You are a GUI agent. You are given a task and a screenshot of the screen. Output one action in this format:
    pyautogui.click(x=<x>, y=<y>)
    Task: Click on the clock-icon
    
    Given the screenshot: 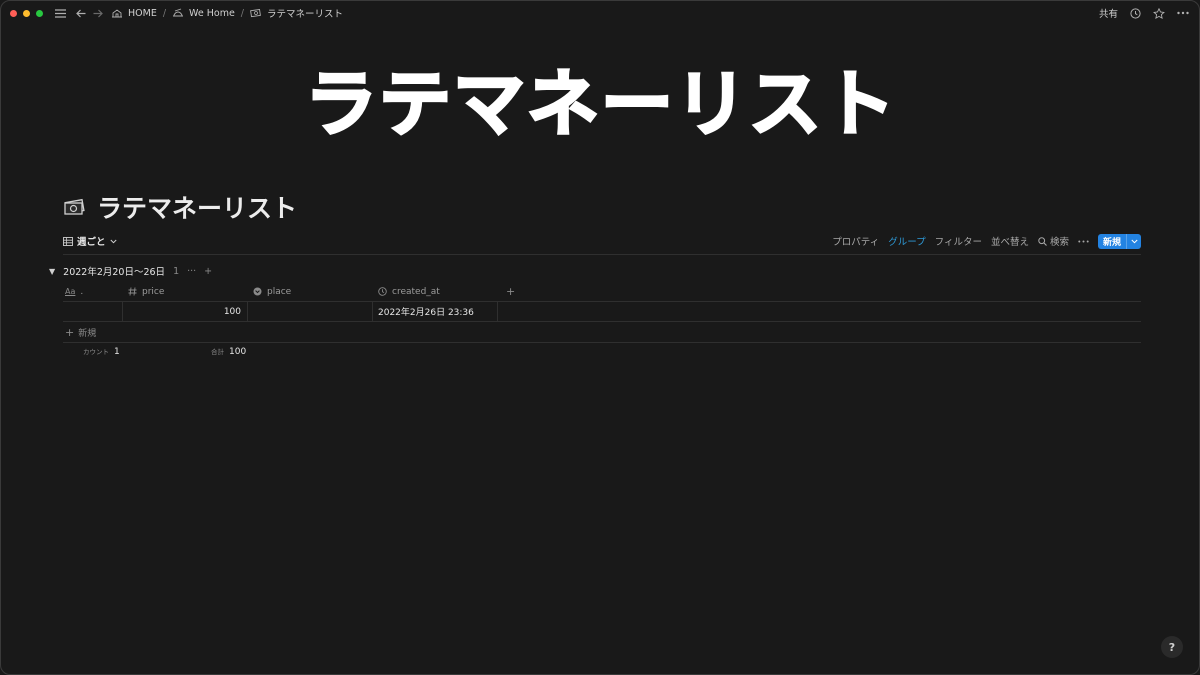 What is the action you would take?
    pyautogui.click(x=382, y=291)
    